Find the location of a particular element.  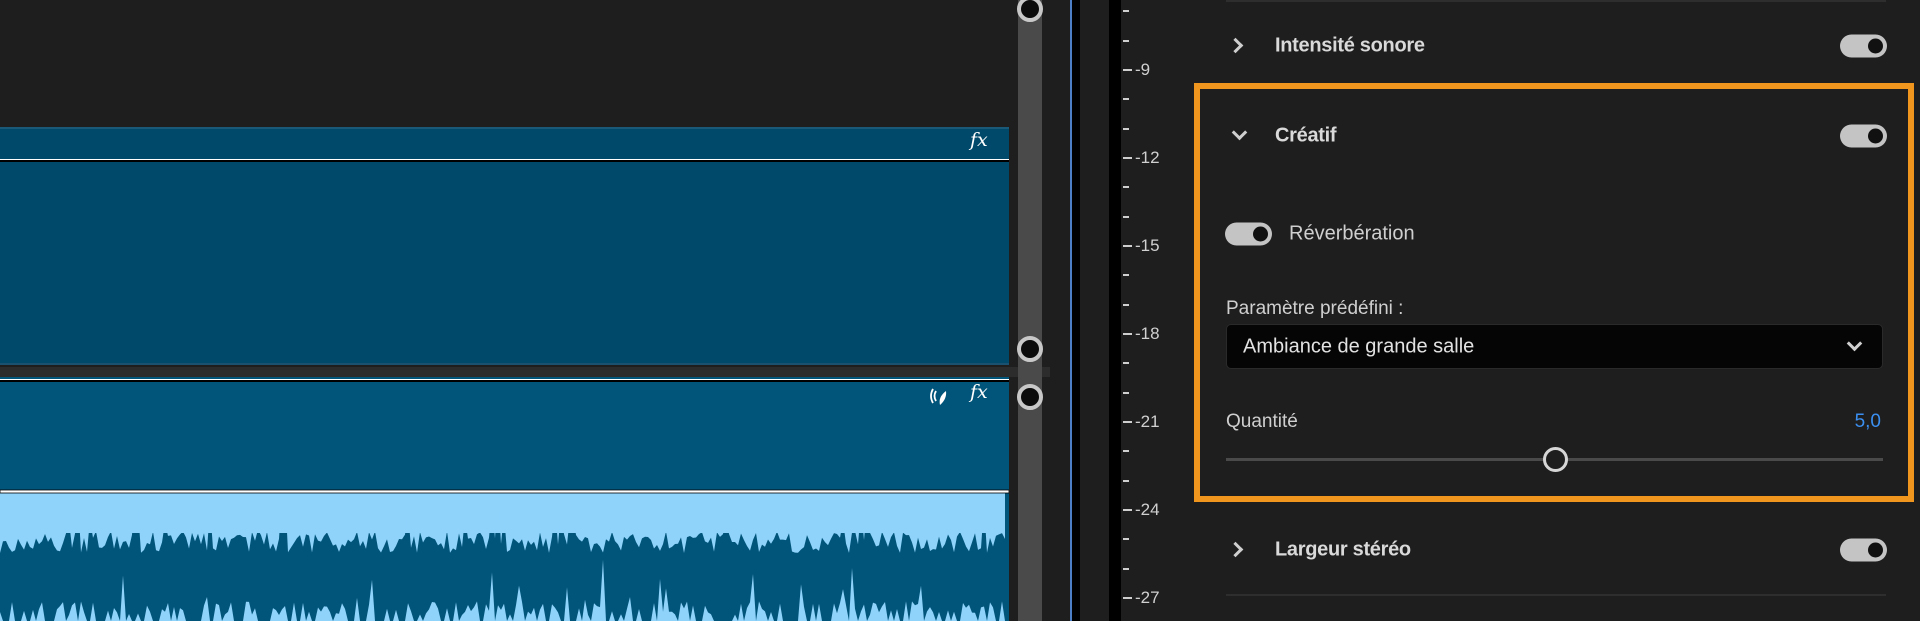

track-divider is located at coordinates (525, 372).